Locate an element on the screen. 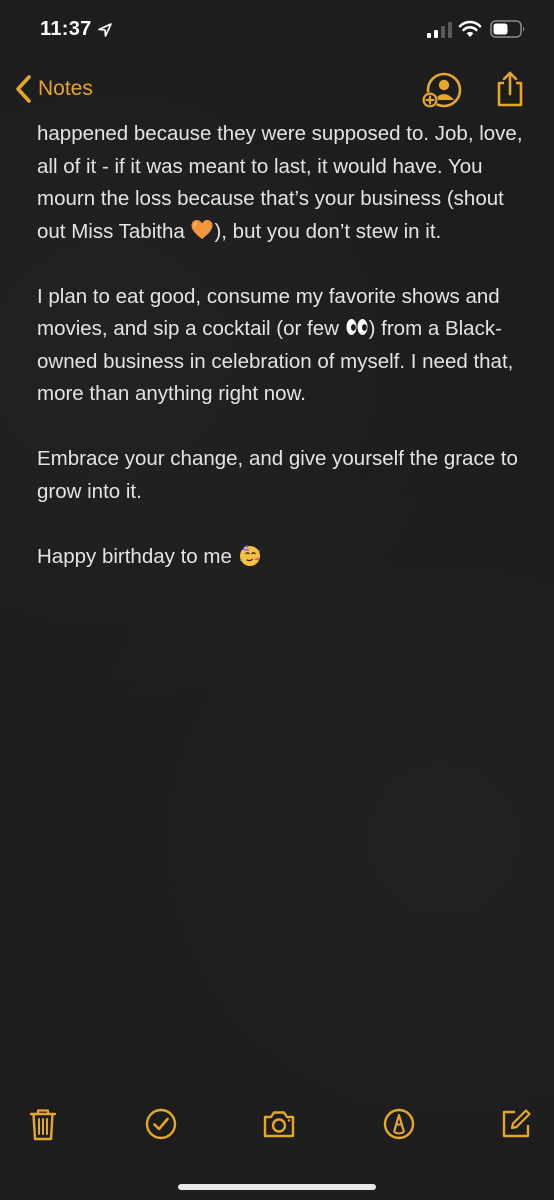 Image resolution: width=554 pixels, height=1200 pixels. trash-icon is located at coordinates (43, 1124).